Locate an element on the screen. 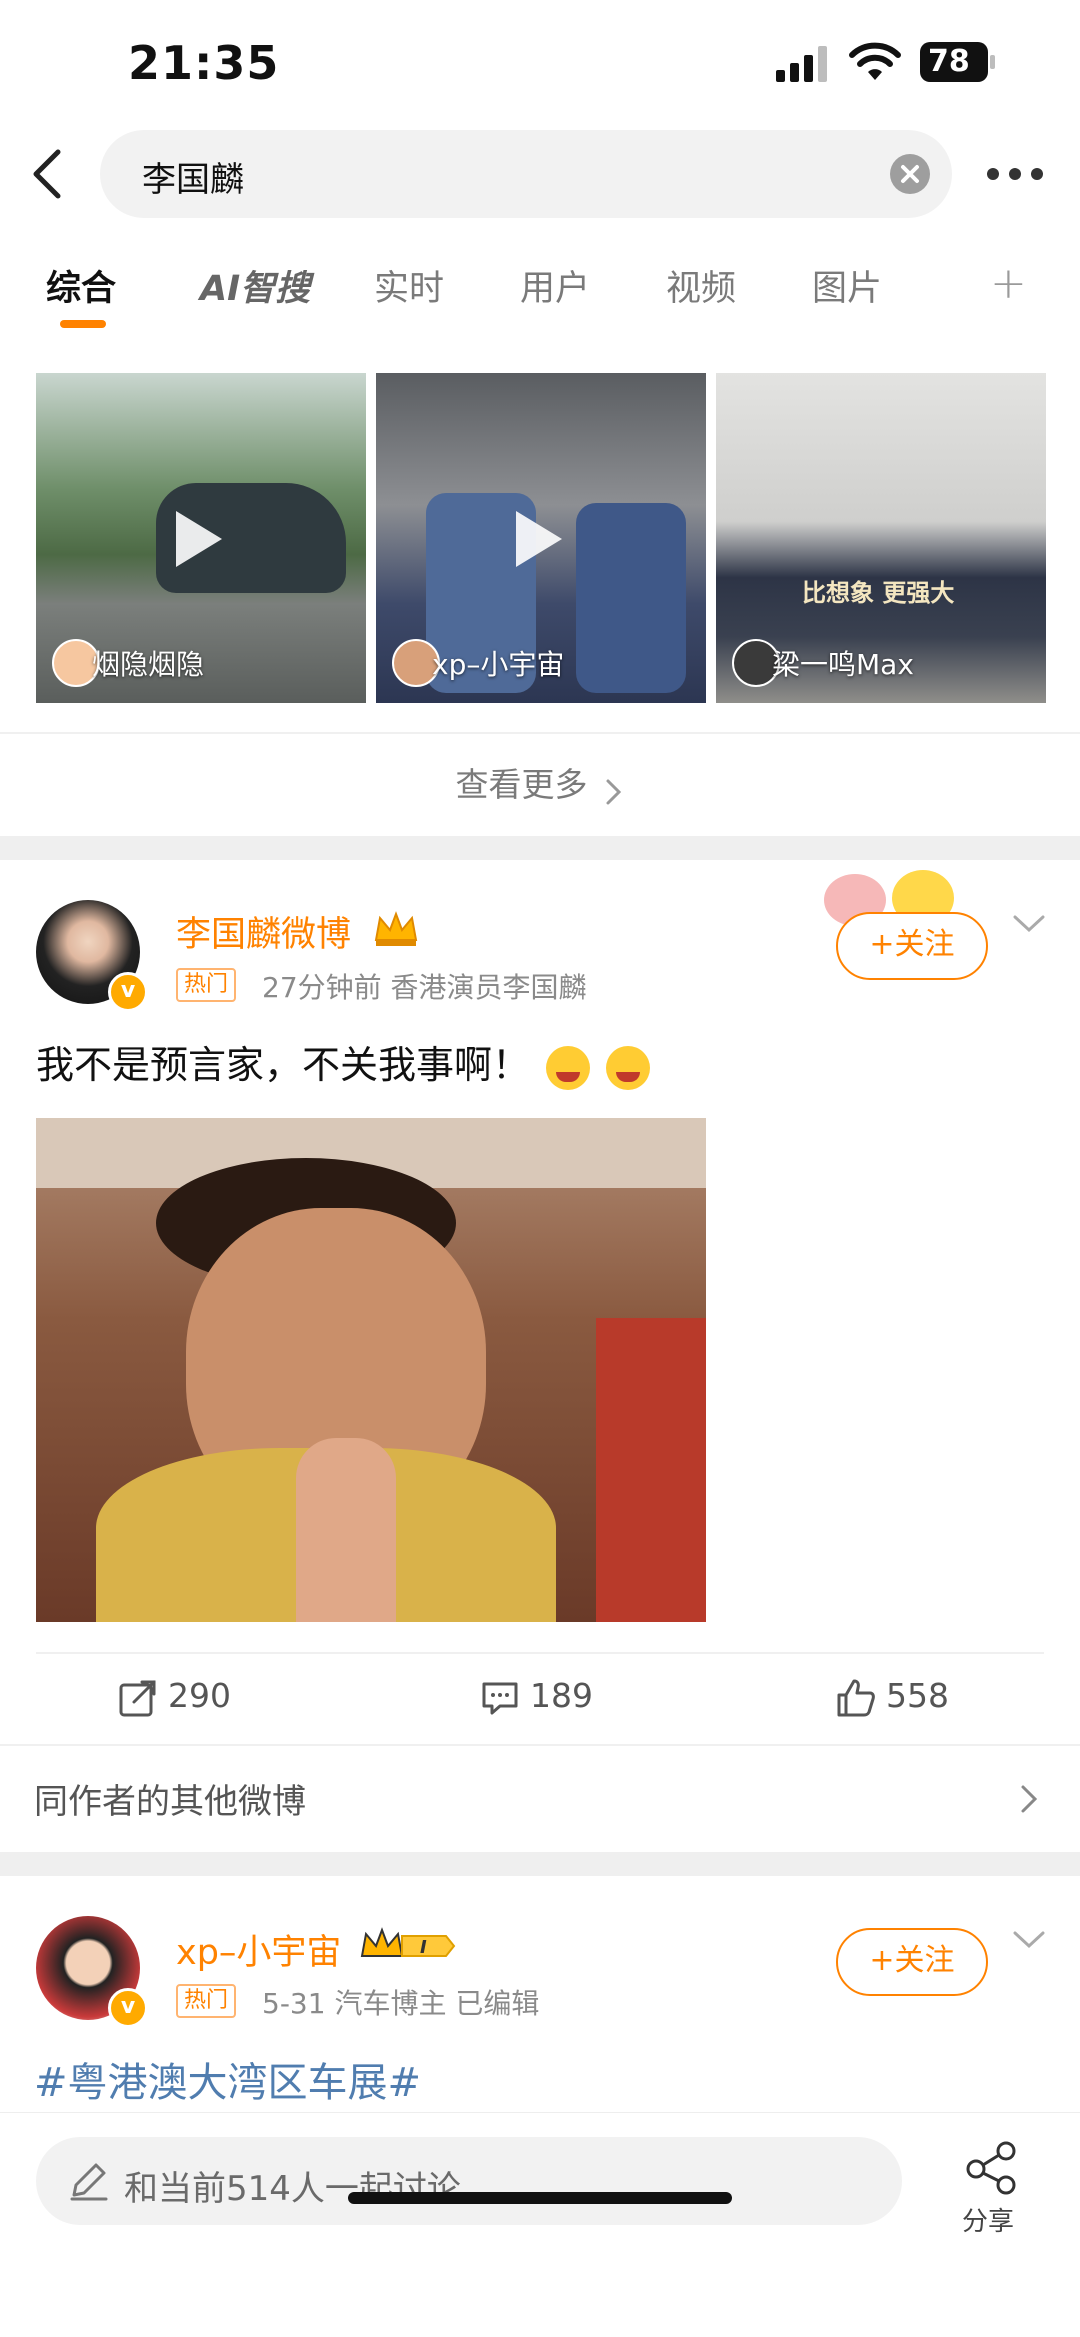  video-author: xp–小宇宙 is located at coordinates (498, 664).